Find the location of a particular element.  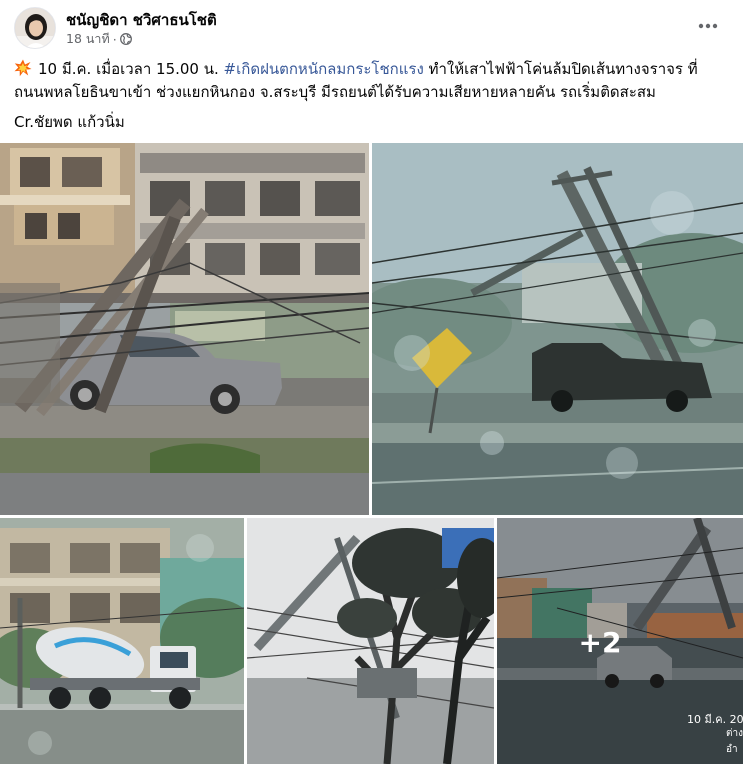

globe-icon is located at coordinates (125, 39).